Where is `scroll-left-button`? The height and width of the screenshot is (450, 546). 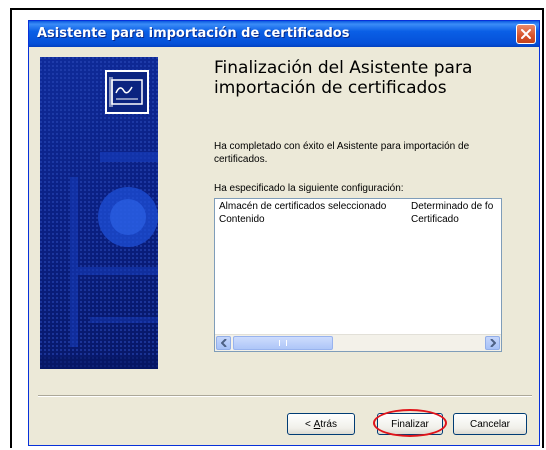 scroll-left-button is located at coordinates (223, 343).